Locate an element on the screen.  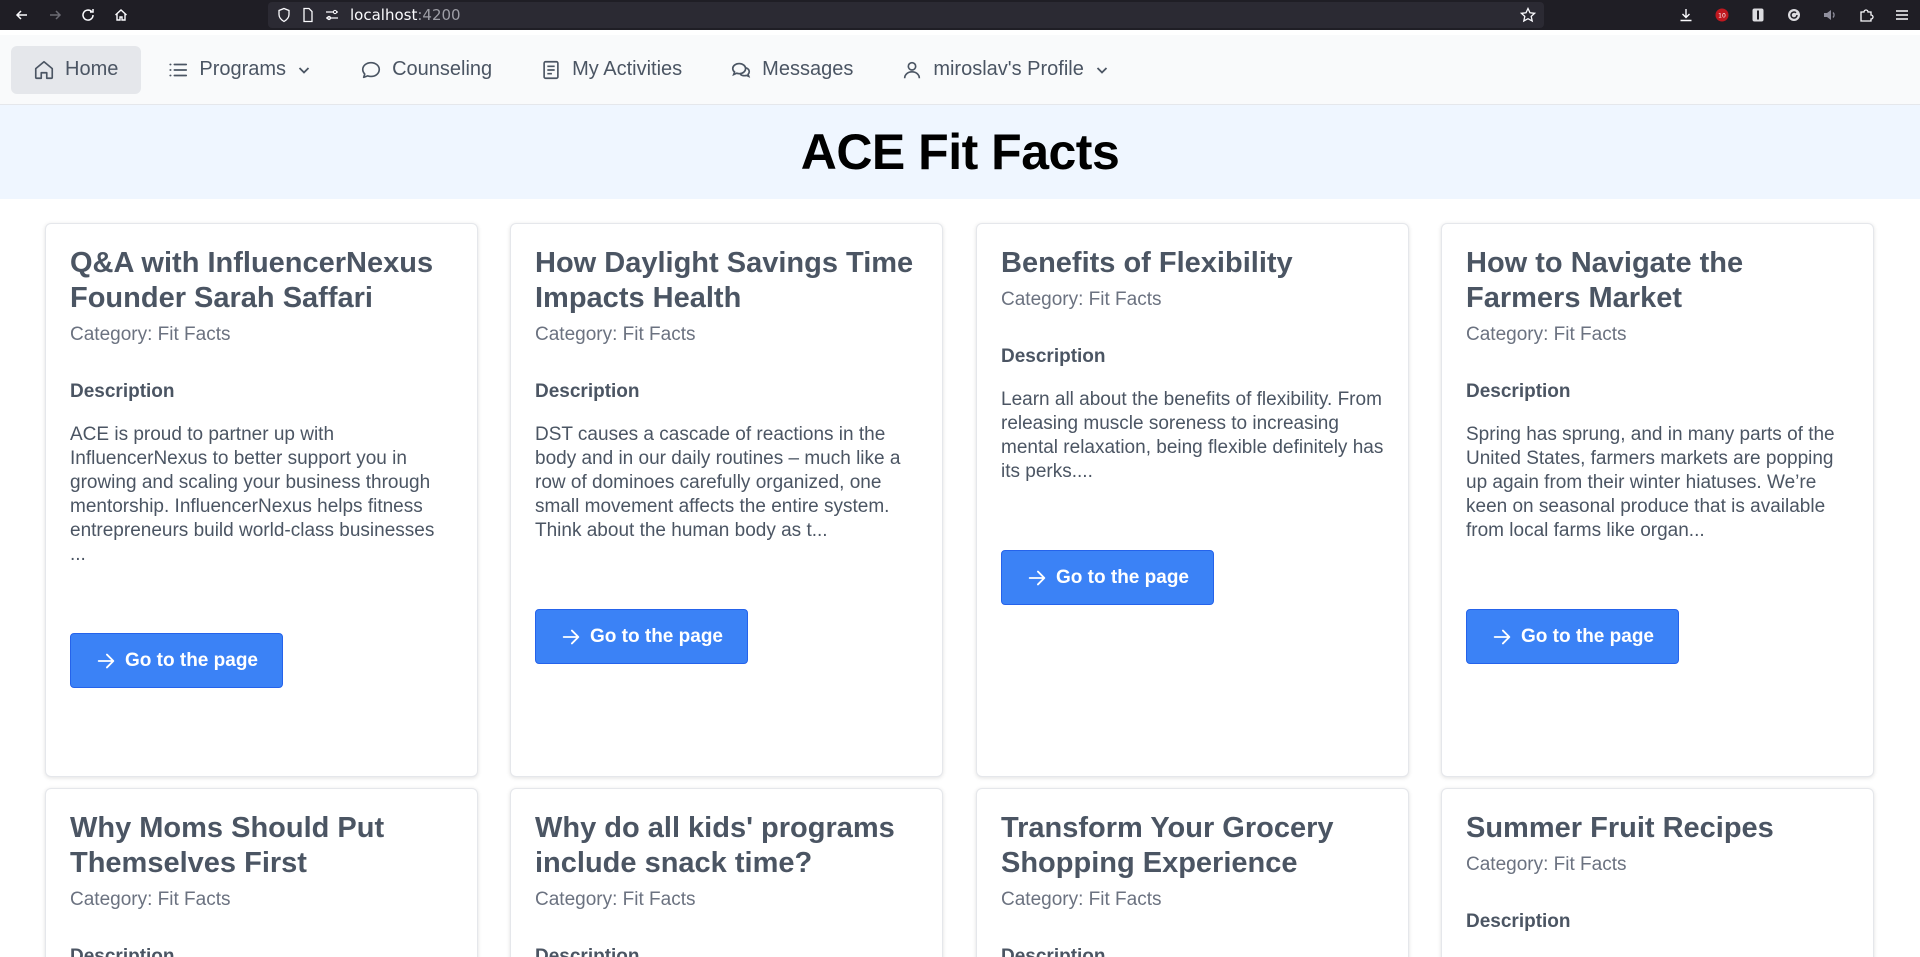
reload-icon is located at coordinates (88, 15).